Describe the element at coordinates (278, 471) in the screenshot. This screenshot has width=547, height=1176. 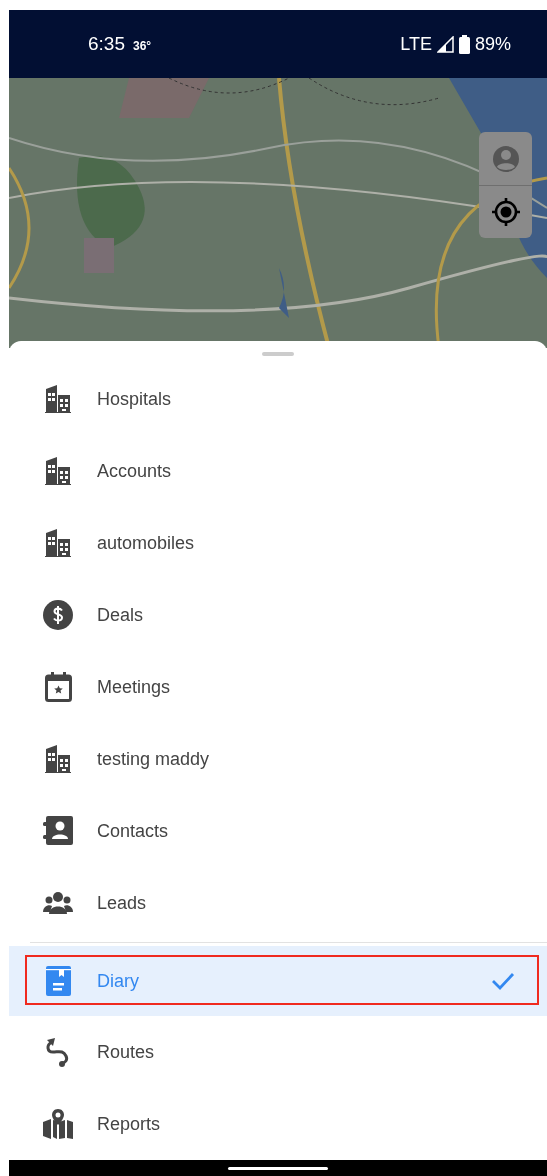
I see `menu-item: Accounts` at that location.